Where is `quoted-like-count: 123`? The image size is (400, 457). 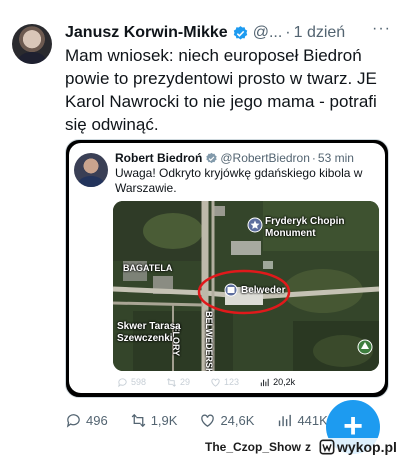 quoted-like-count: 123 is located at coordinates (224, 382).